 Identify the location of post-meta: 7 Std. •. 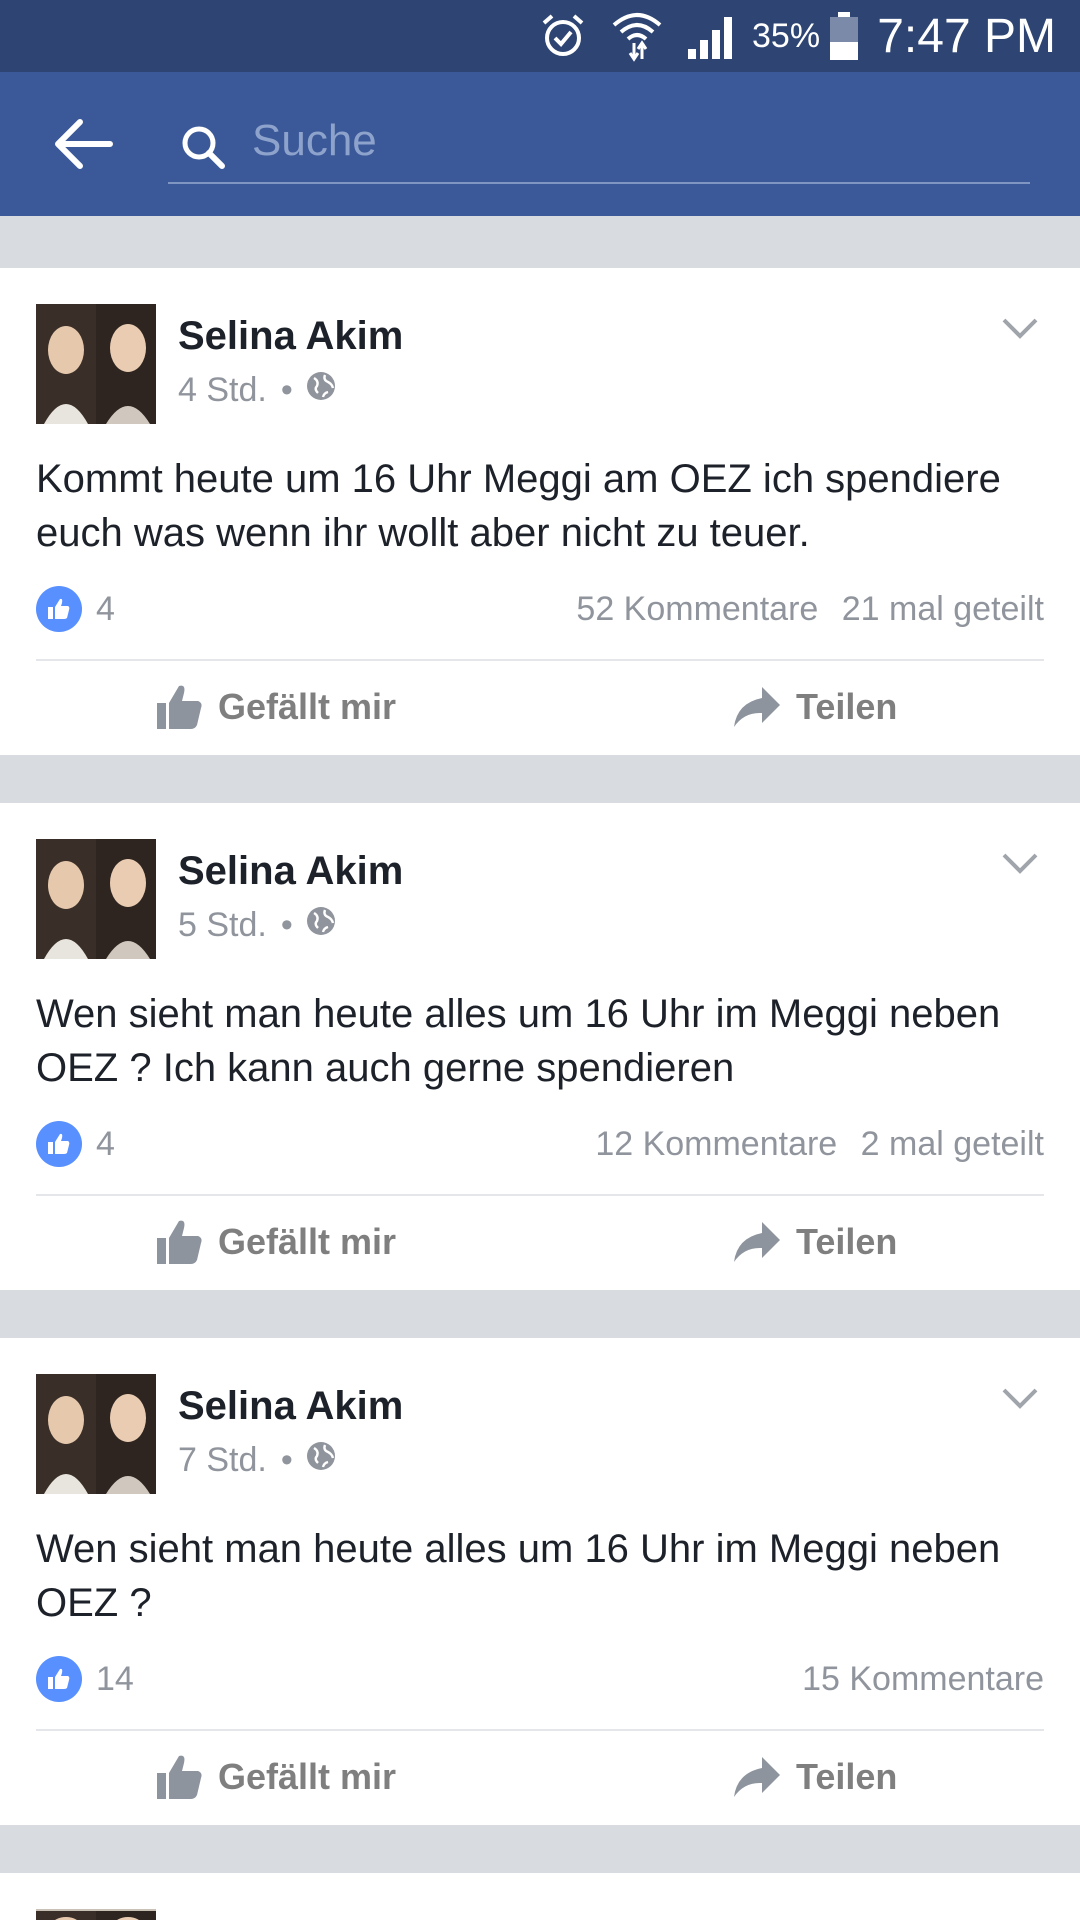
(257, 1460).